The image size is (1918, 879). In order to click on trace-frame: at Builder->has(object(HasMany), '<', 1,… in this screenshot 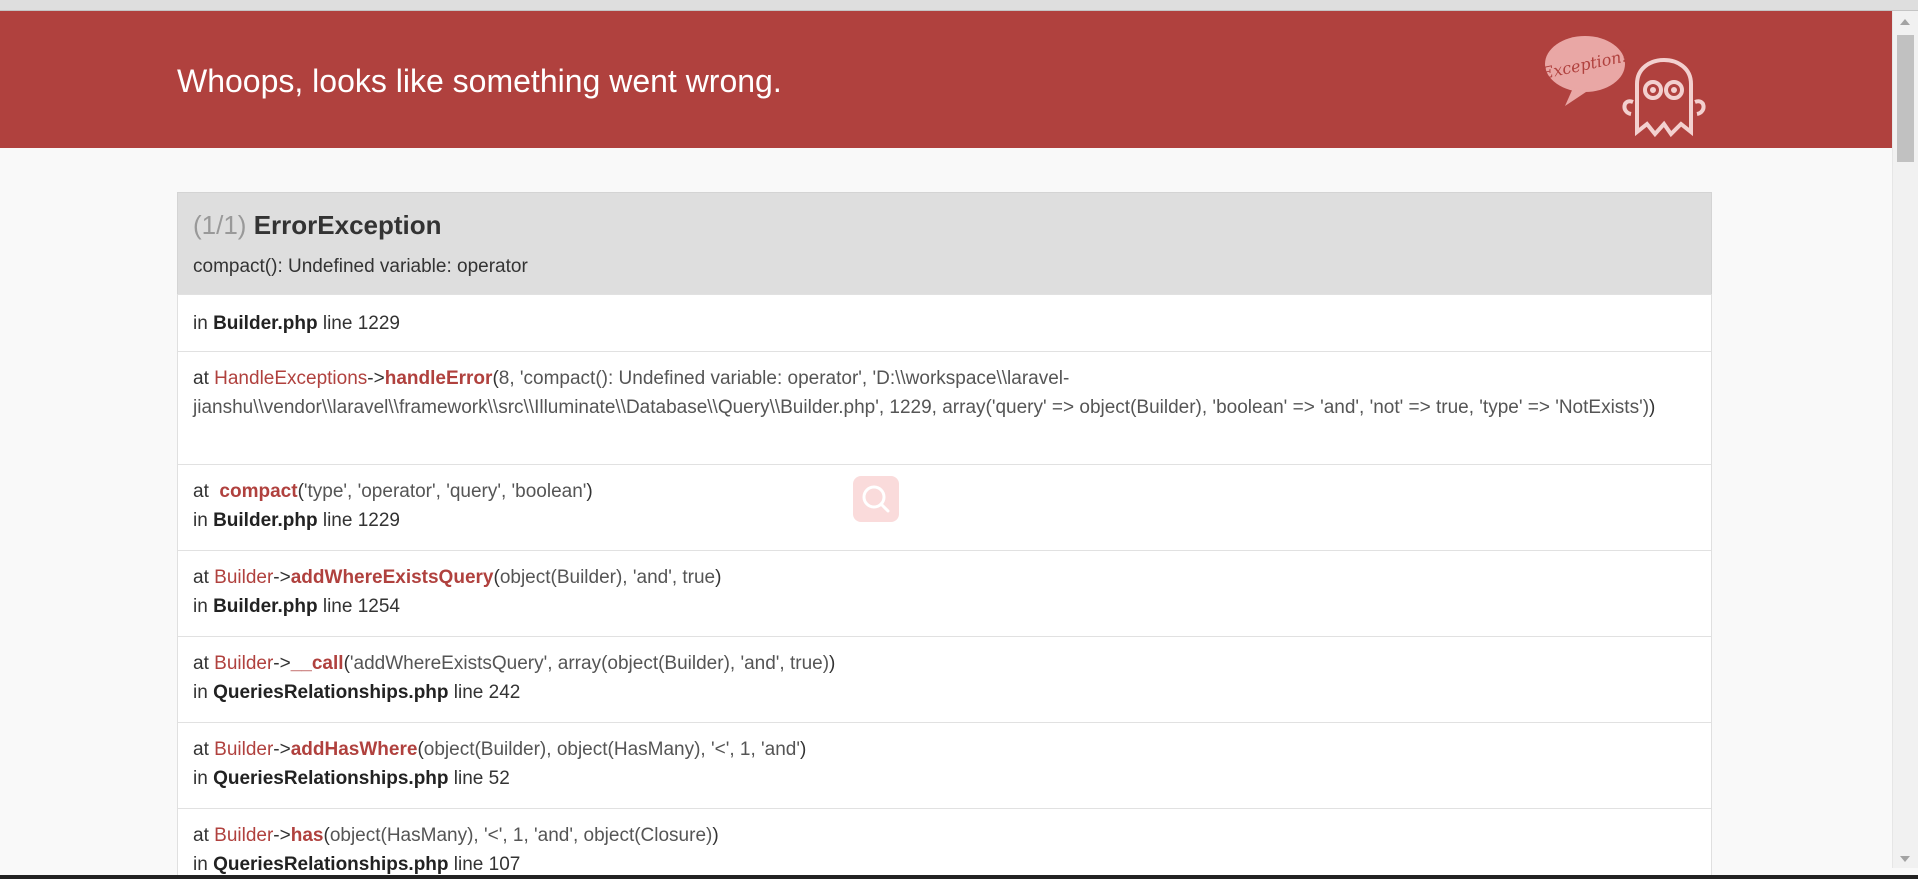, I will do `click(944, 843)`.